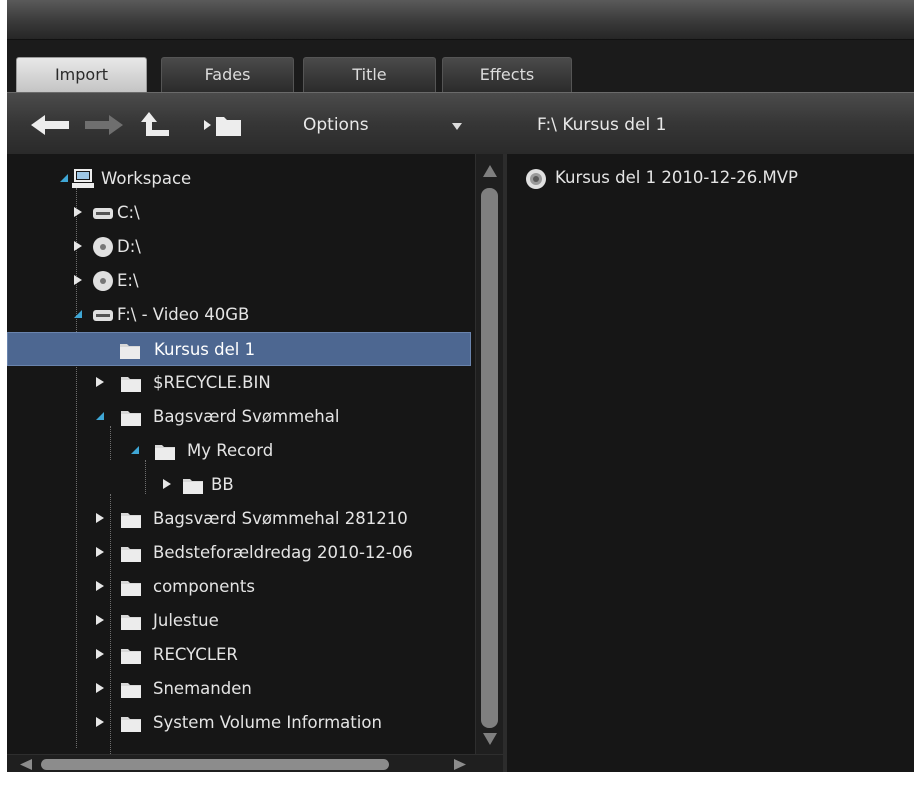  Describe the element at coordinates (155, 124) in the screenshot. I see `folder-up-icon` at that location.